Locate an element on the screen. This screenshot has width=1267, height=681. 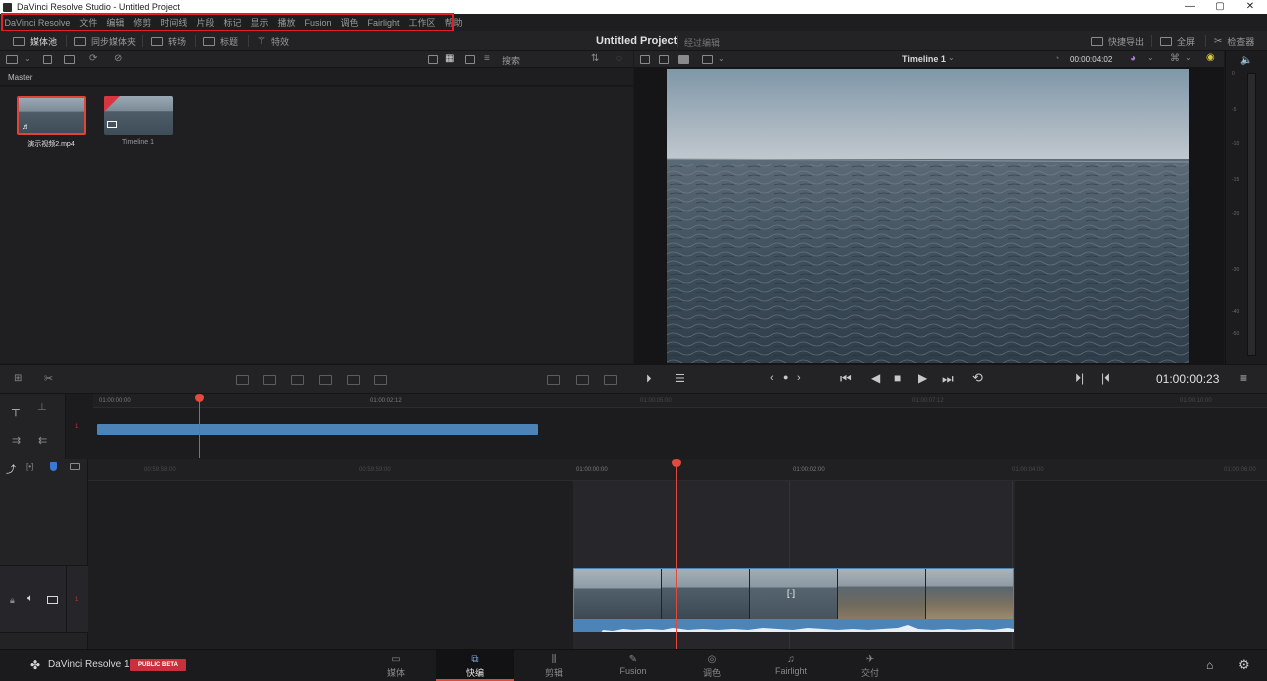
source-clip-icon is located at coordinates (664, 59).